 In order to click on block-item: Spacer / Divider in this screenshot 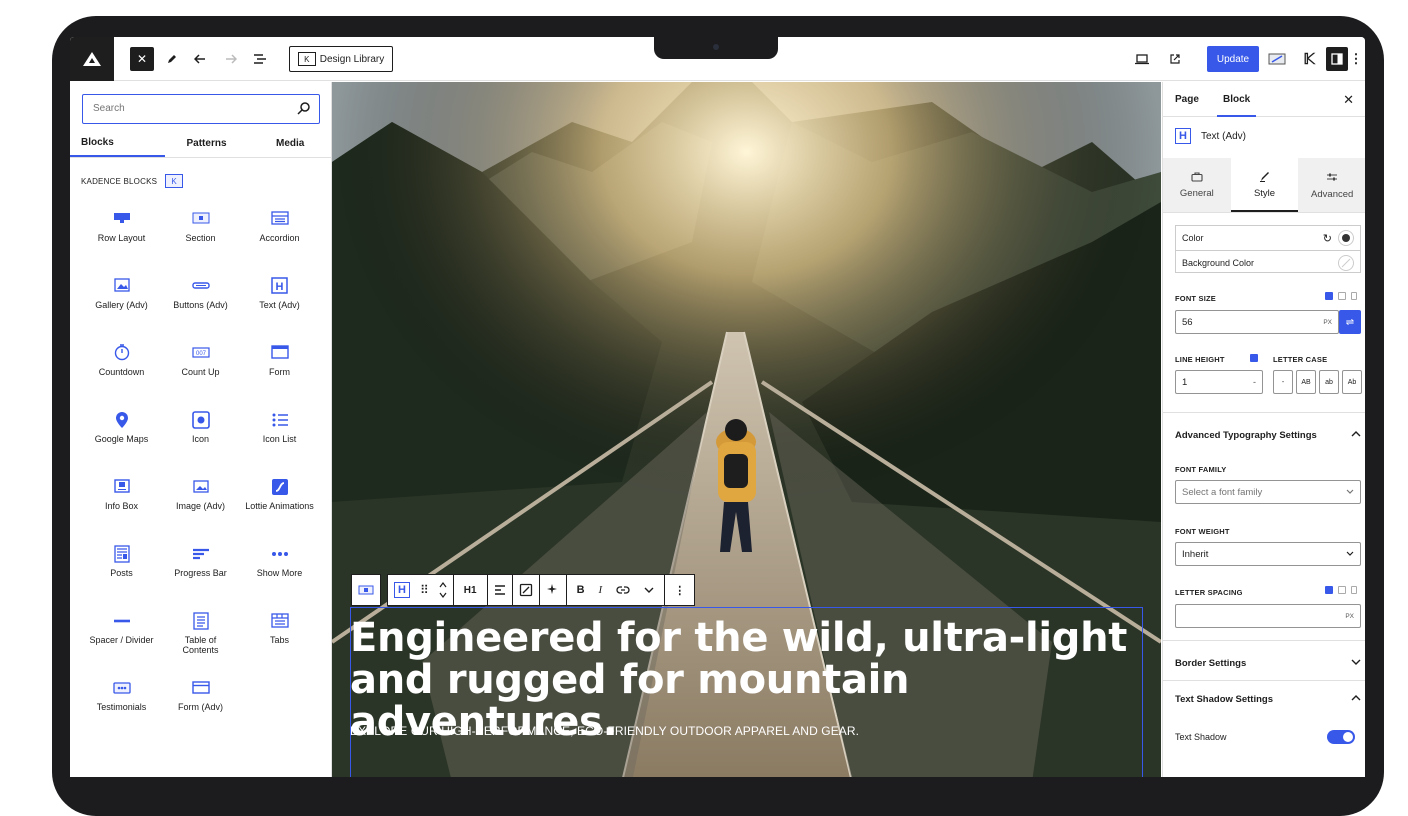, I will do `click(121, 639)`.